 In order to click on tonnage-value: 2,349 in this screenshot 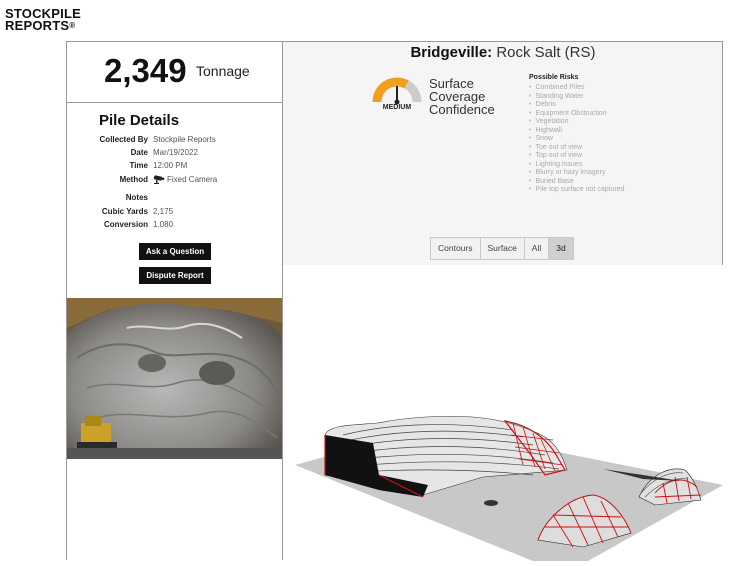, I will do `click(145, 70)`.